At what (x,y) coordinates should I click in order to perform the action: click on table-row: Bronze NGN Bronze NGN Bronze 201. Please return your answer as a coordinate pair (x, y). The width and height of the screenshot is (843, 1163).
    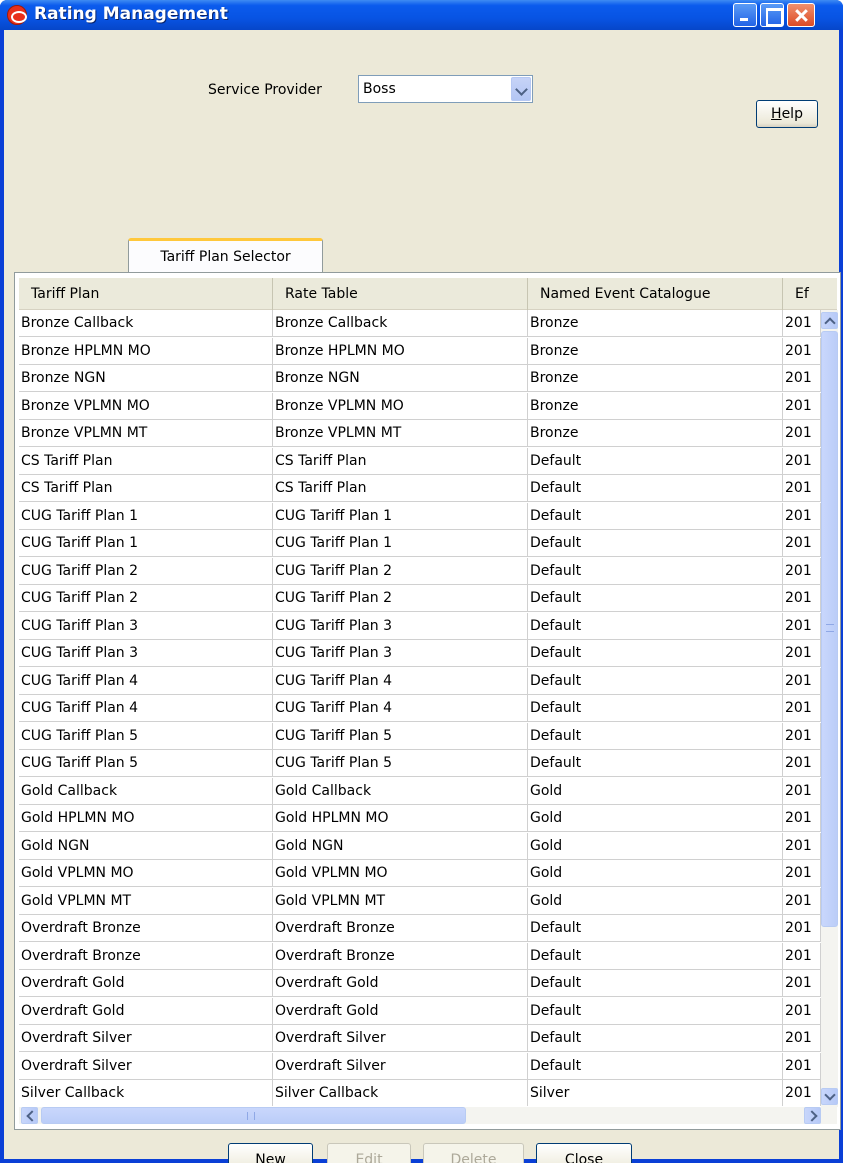
    Looking at the image, I should click on (420, 378).